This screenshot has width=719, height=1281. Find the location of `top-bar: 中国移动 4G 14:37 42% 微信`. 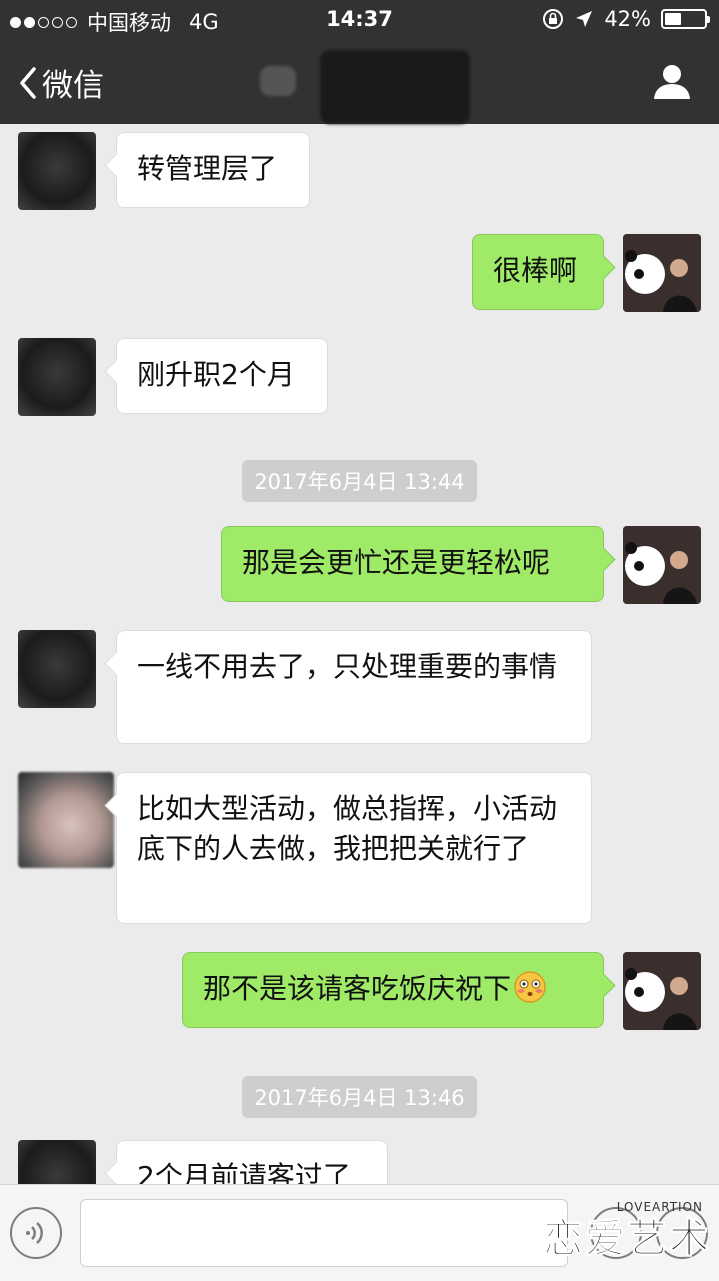

top-bar: 中国移动 4G 14:37 42% 微信 is located at coordinates (359, 62).